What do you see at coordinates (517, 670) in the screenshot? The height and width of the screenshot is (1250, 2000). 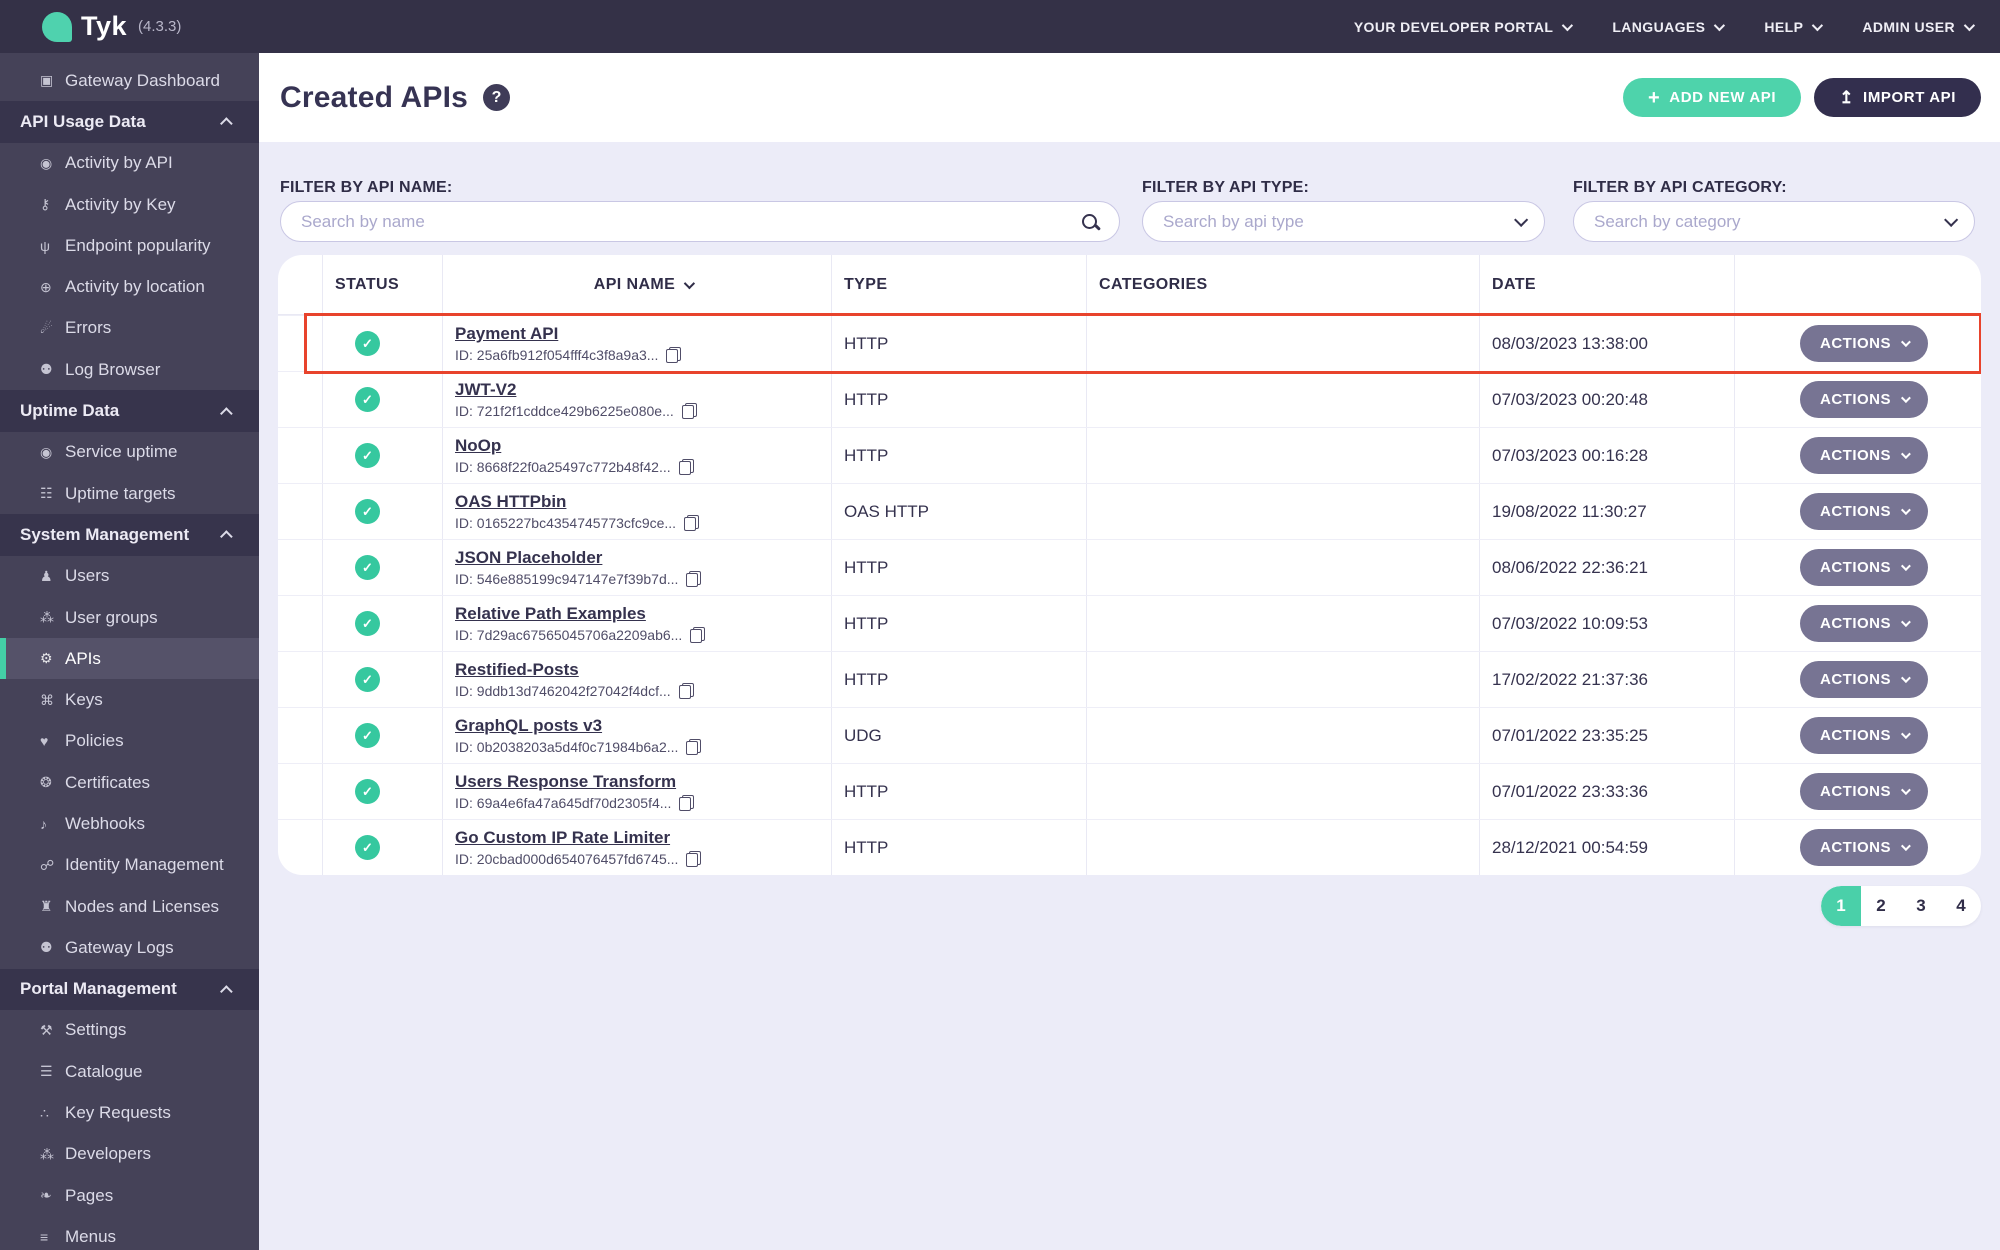 I see `api-name-link: Restified-Posts` at bounding box center [517, 670].